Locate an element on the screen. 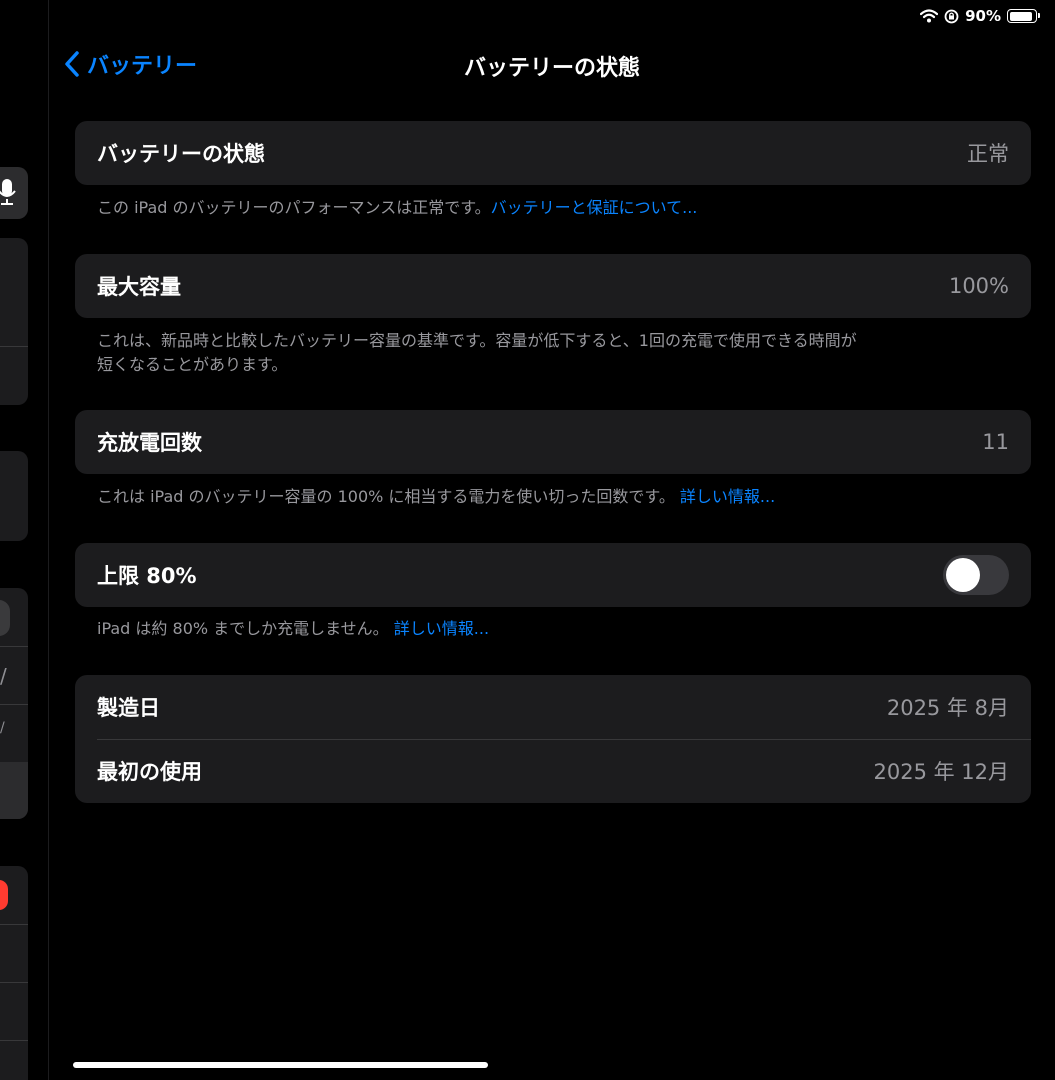 This screenshot has height=1080, width=1055. battery-health-footnote-text: この iPad のバッテリーのパフォーマンスは正常です。 is located at coordinates (294, 207).